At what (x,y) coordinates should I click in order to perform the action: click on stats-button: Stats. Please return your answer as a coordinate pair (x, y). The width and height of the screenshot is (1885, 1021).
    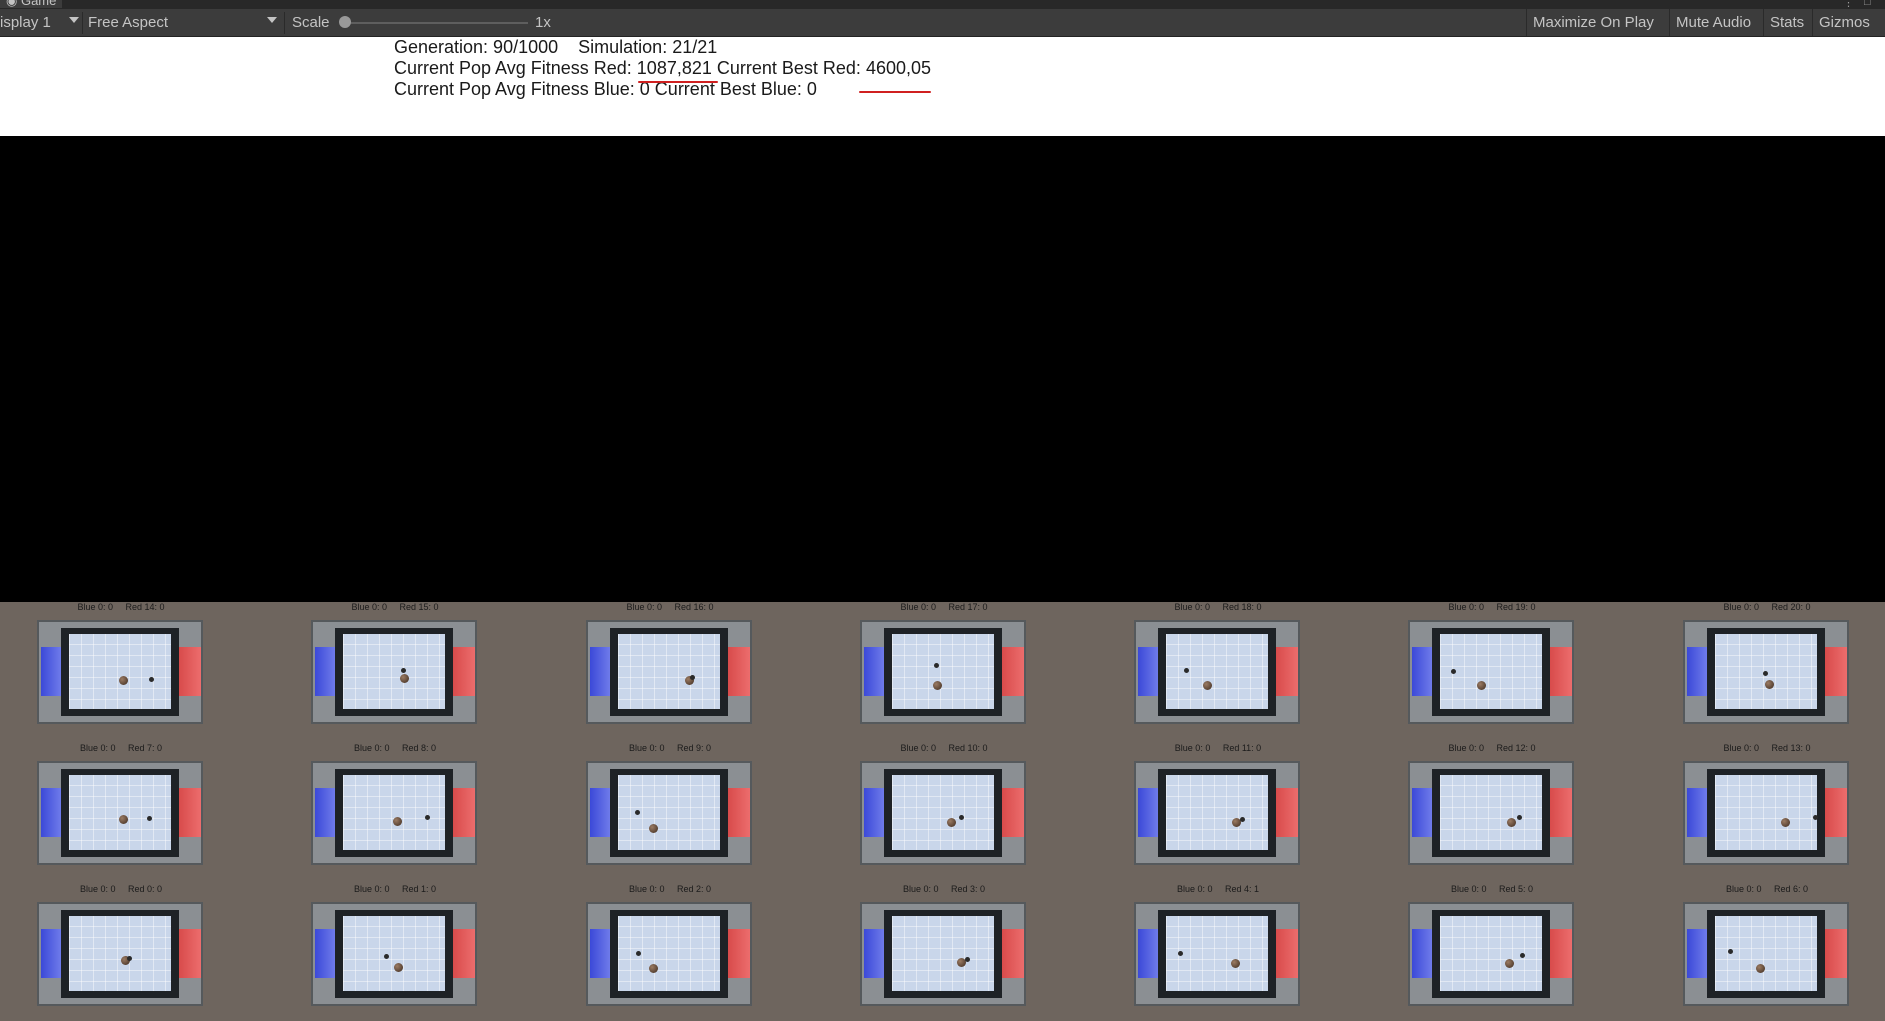
    Looking at the image, I should click on (1786, 22).